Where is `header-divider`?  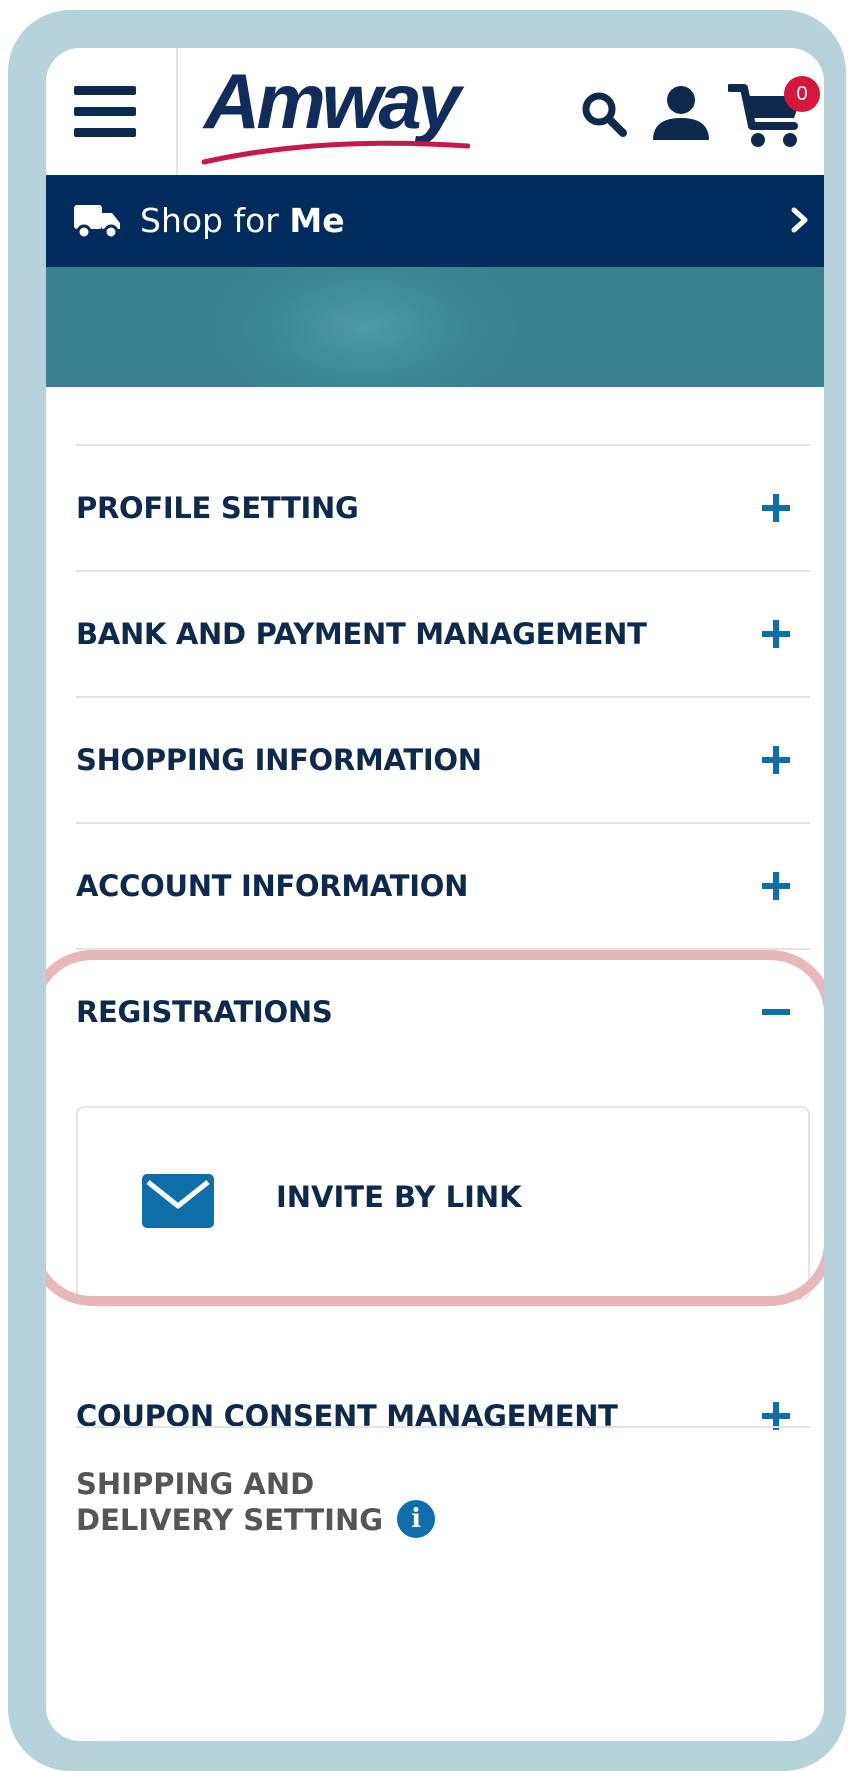 header-divider is located at coordinates (177, 111).